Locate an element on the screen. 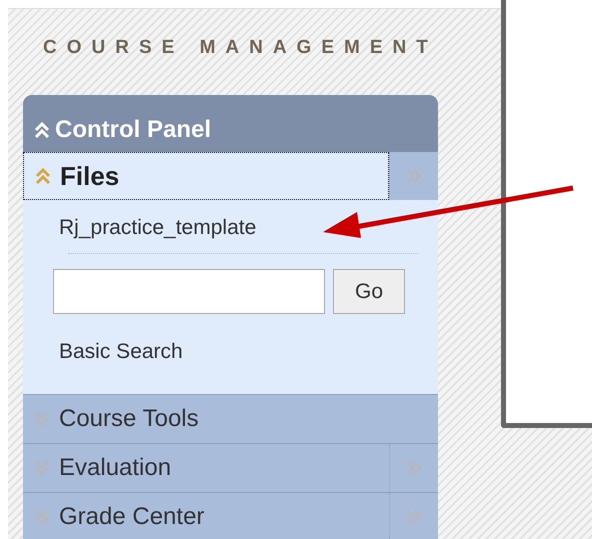  section-label: Grade Center is located at coordinates (131, 517).